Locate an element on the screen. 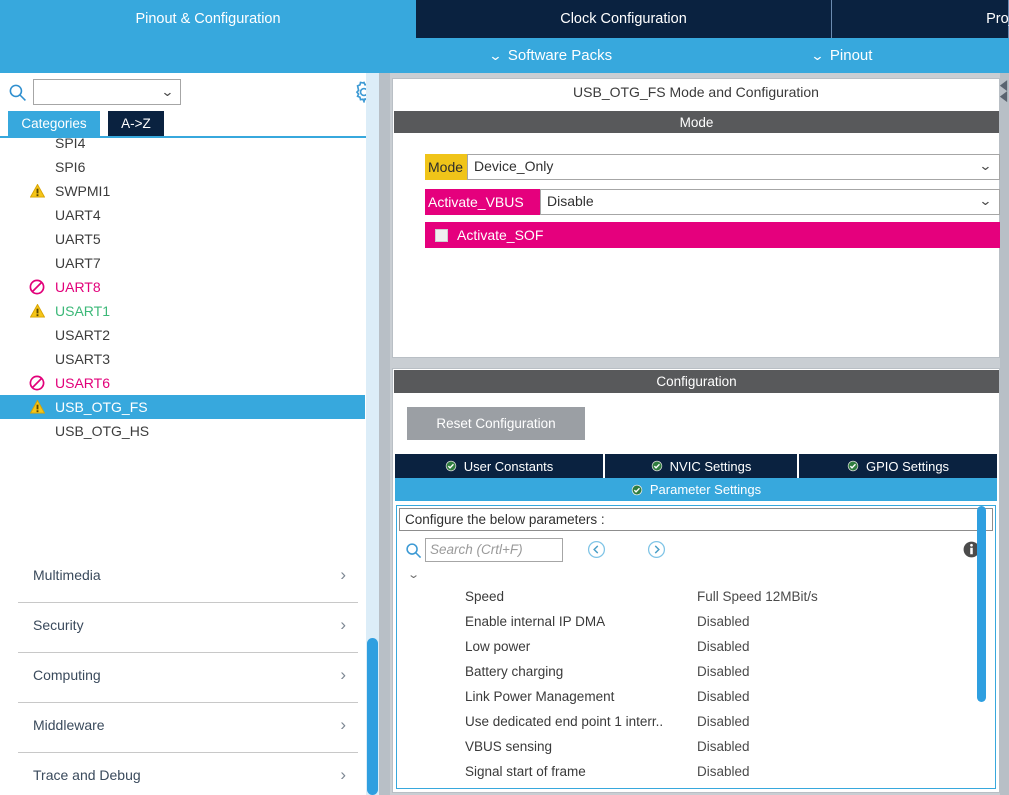 The image size is (1009, 795). mode-field-row: Mode Device_Only ⌄ is located at coordinates (712, 167).